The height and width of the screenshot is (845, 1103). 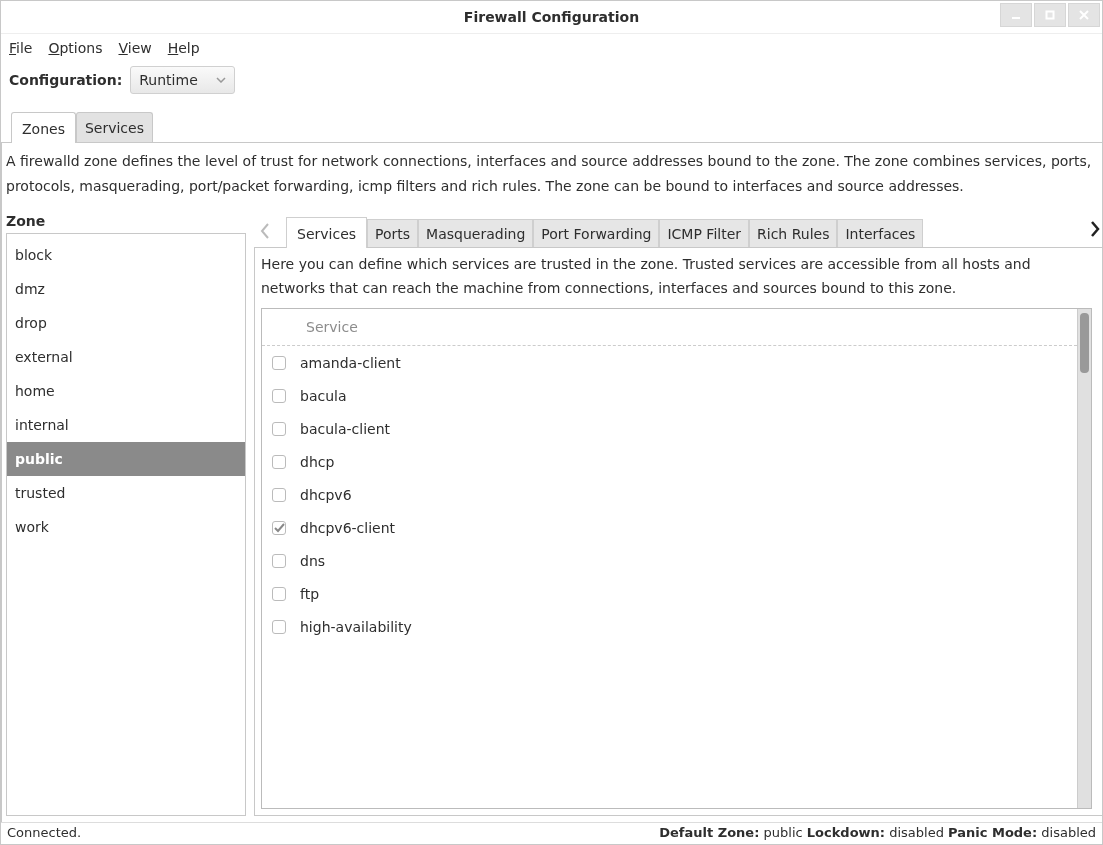 I want to click on close-icon, so click(x=1084, y=15).